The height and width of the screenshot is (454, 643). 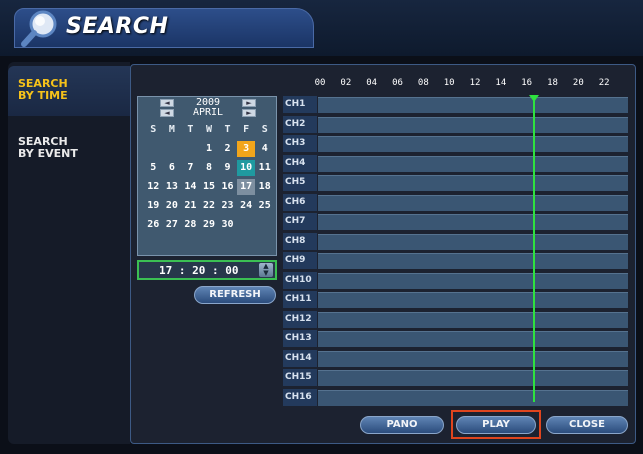 I want to click on channel-row: CH11, so click(x=455, y=299).